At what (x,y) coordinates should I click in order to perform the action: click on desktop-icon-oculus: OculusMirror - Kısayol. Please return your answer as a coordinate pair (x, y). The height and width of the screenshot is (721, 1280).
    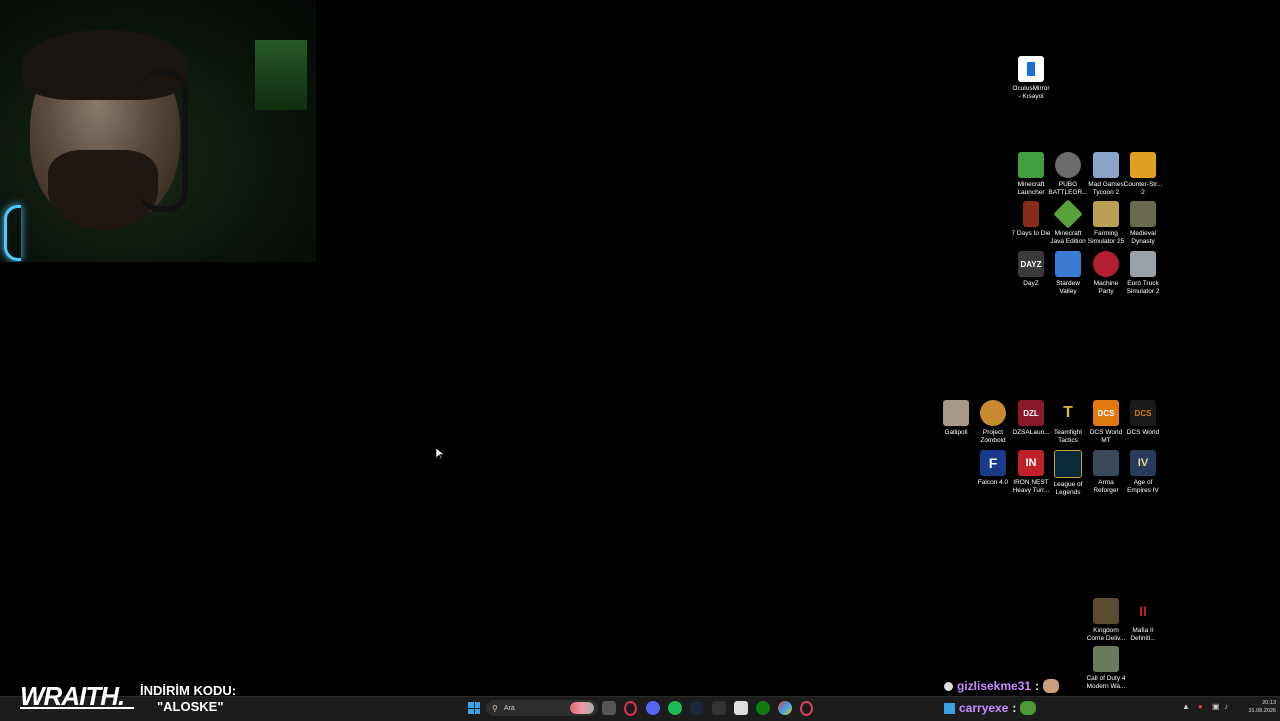
    Looking at the image, I should click on (1031, 78).